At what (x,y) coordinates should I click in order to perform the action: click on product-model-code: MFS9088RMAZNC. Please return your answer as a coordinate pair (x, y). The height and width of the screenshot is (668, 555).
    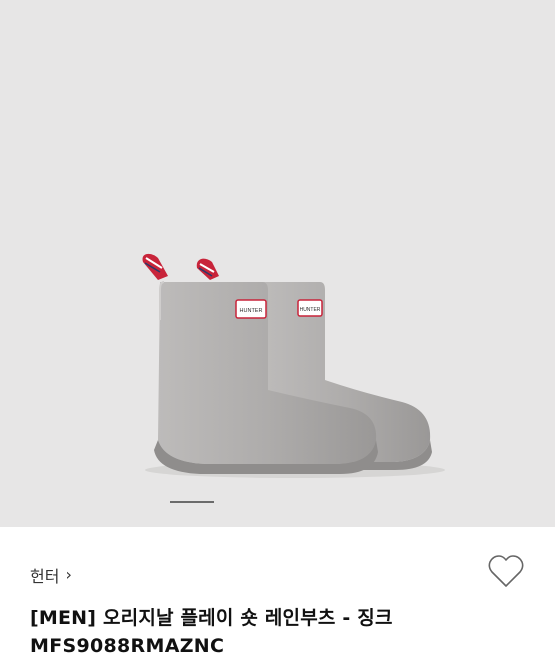
    Looking at the image, I should click on (127, 646).